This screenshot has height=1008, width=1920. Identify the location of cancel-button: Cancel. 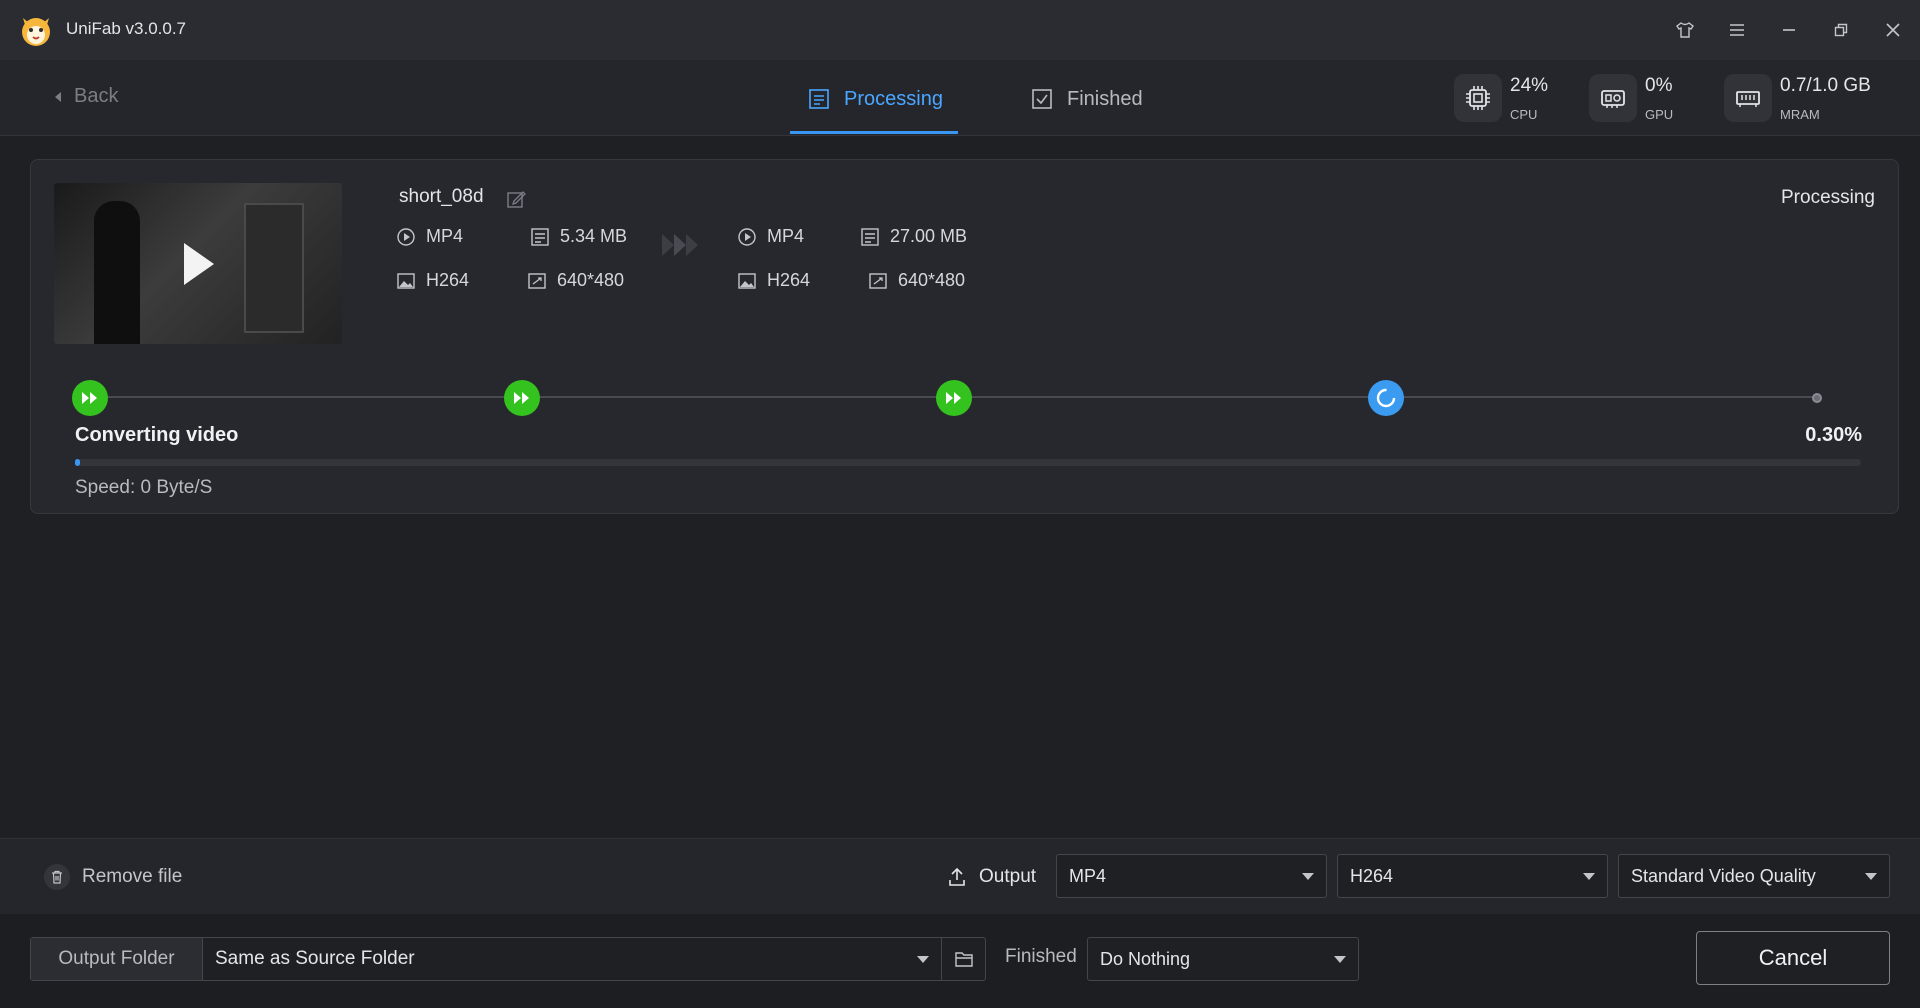
(1793, 958).